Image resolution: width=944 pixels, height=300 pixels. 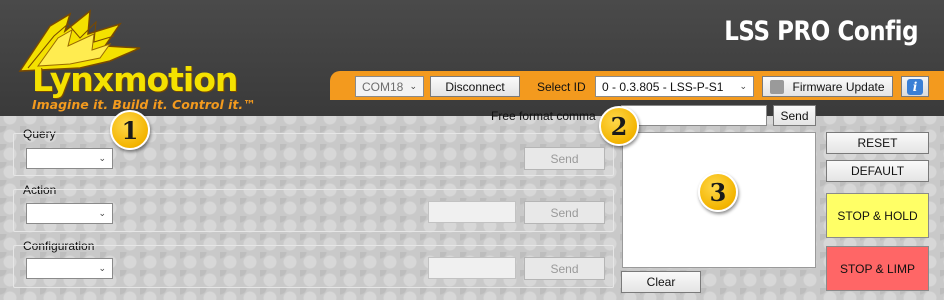 I want to click on disconnect-button: Disconnect, so click(x=475, y=86).